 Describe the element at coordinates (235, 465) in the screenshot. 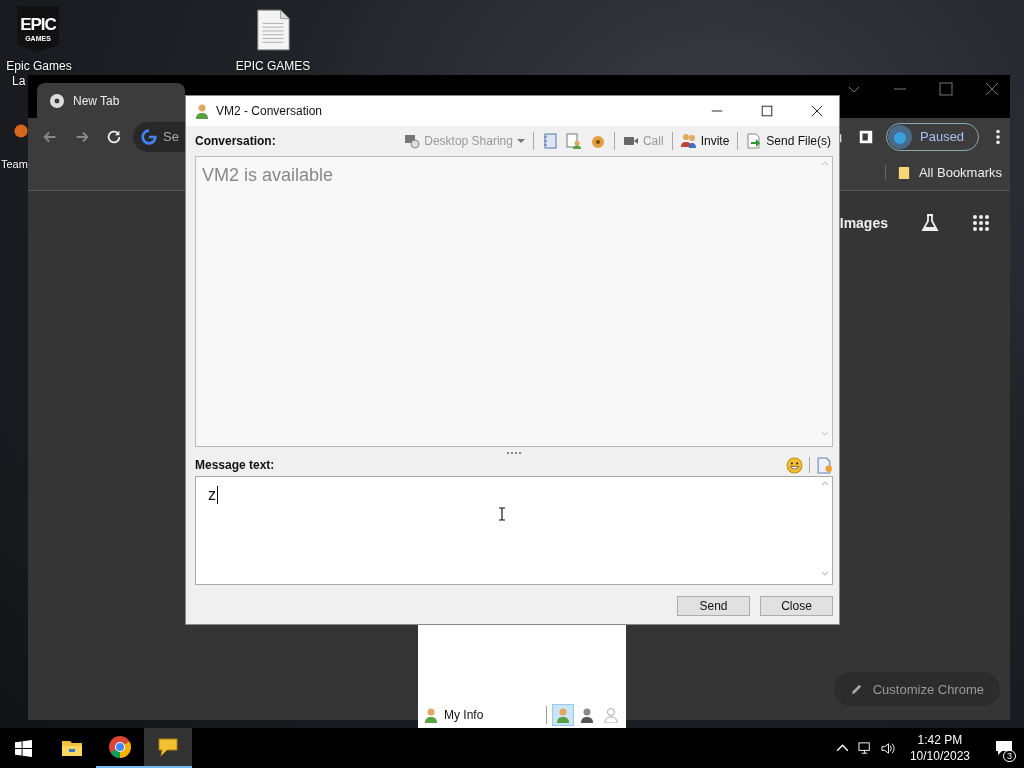

I see `section-label: Message text:` at that location.